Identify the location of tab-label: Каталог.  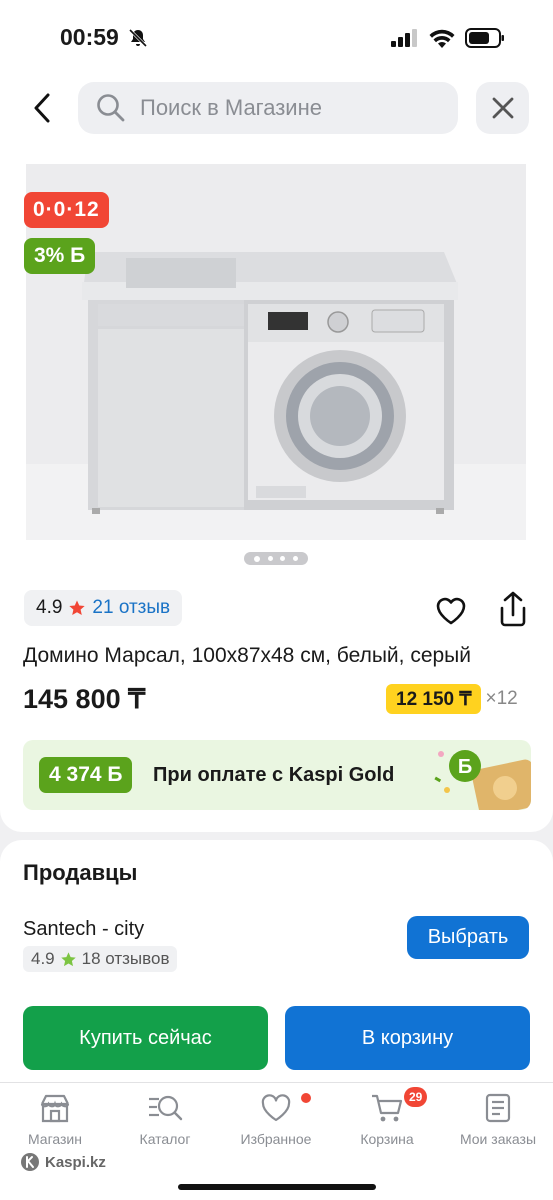
(165, 1139).